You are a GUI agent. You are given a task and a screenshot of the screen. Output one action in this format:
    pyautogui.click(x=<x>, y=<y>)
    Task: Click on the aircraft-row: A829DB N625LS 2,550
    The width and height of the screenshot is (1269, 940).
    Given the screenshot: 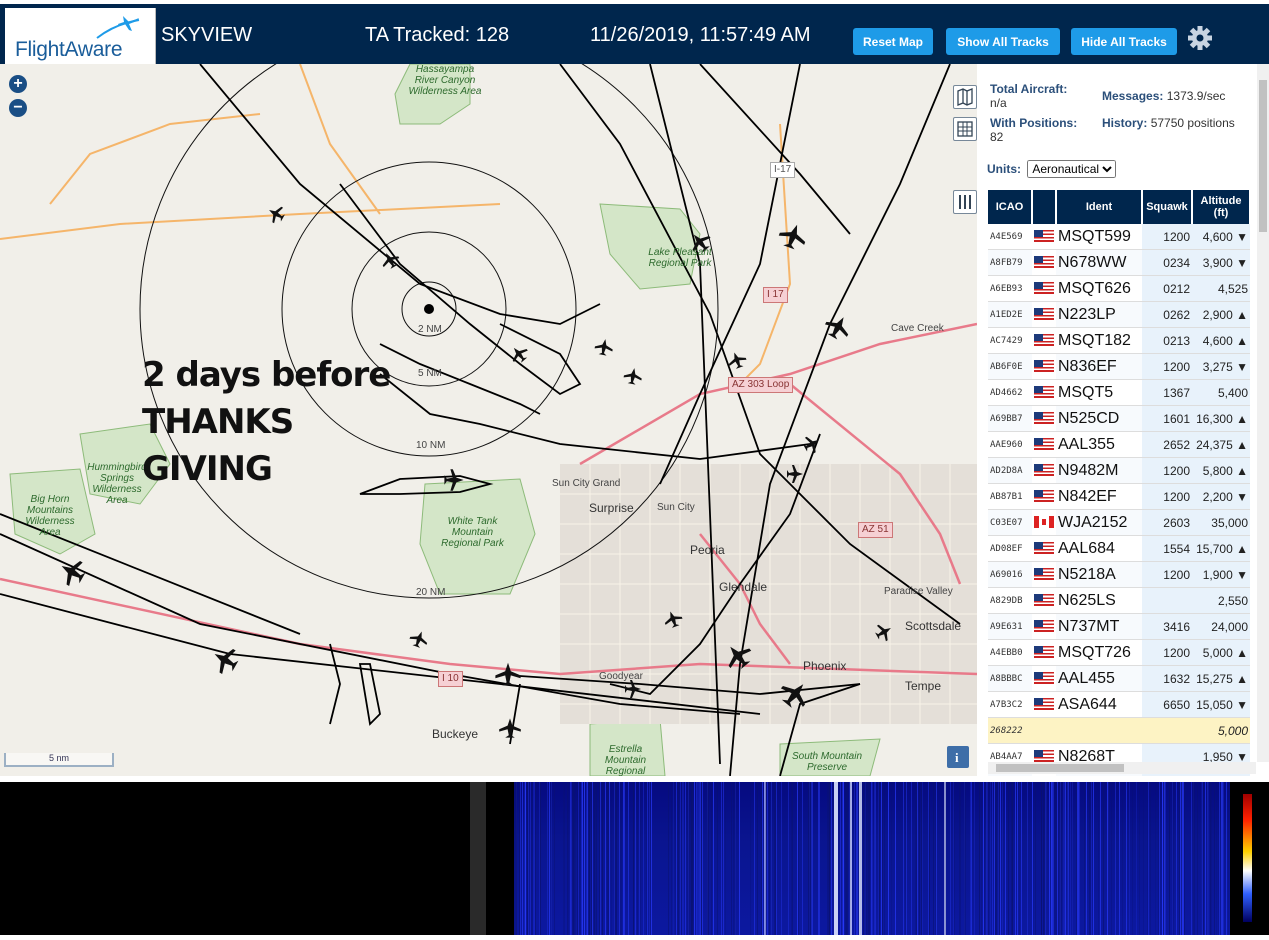 What is the action you would take?
    pyautogui.click(x=1119, y=600)
    